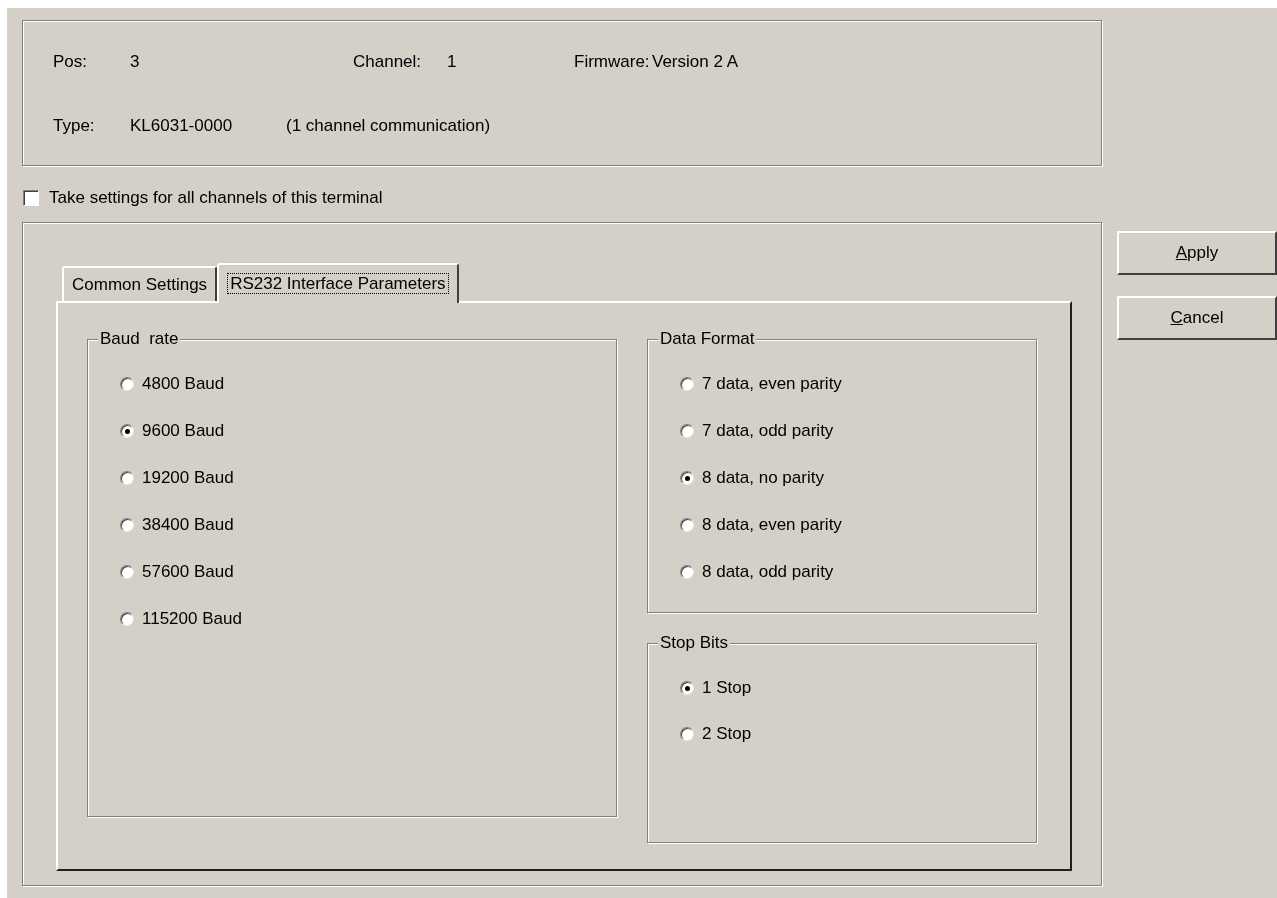 The width and height of the screenshot is (1277, 898). Describe the element at coordinates (74, 125) in the screenshot. I see `field-label: Type:` at that location.